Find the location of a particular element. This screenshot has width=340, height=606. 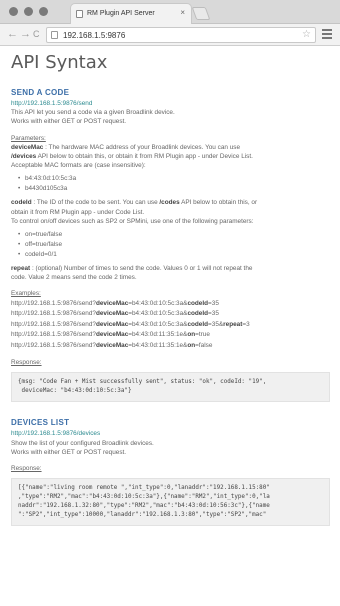

devices-response-label: Response: is located at coordinates (26, 468).